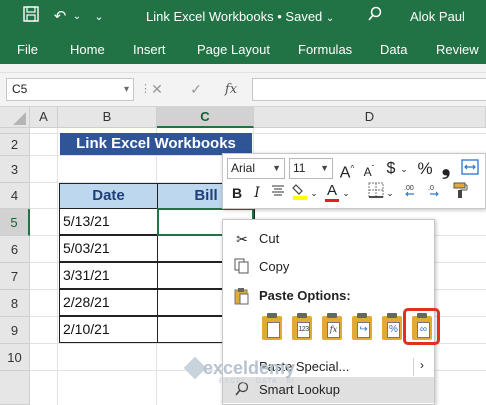  I want to click on paste-values-icon: 123, so click(303, 327).